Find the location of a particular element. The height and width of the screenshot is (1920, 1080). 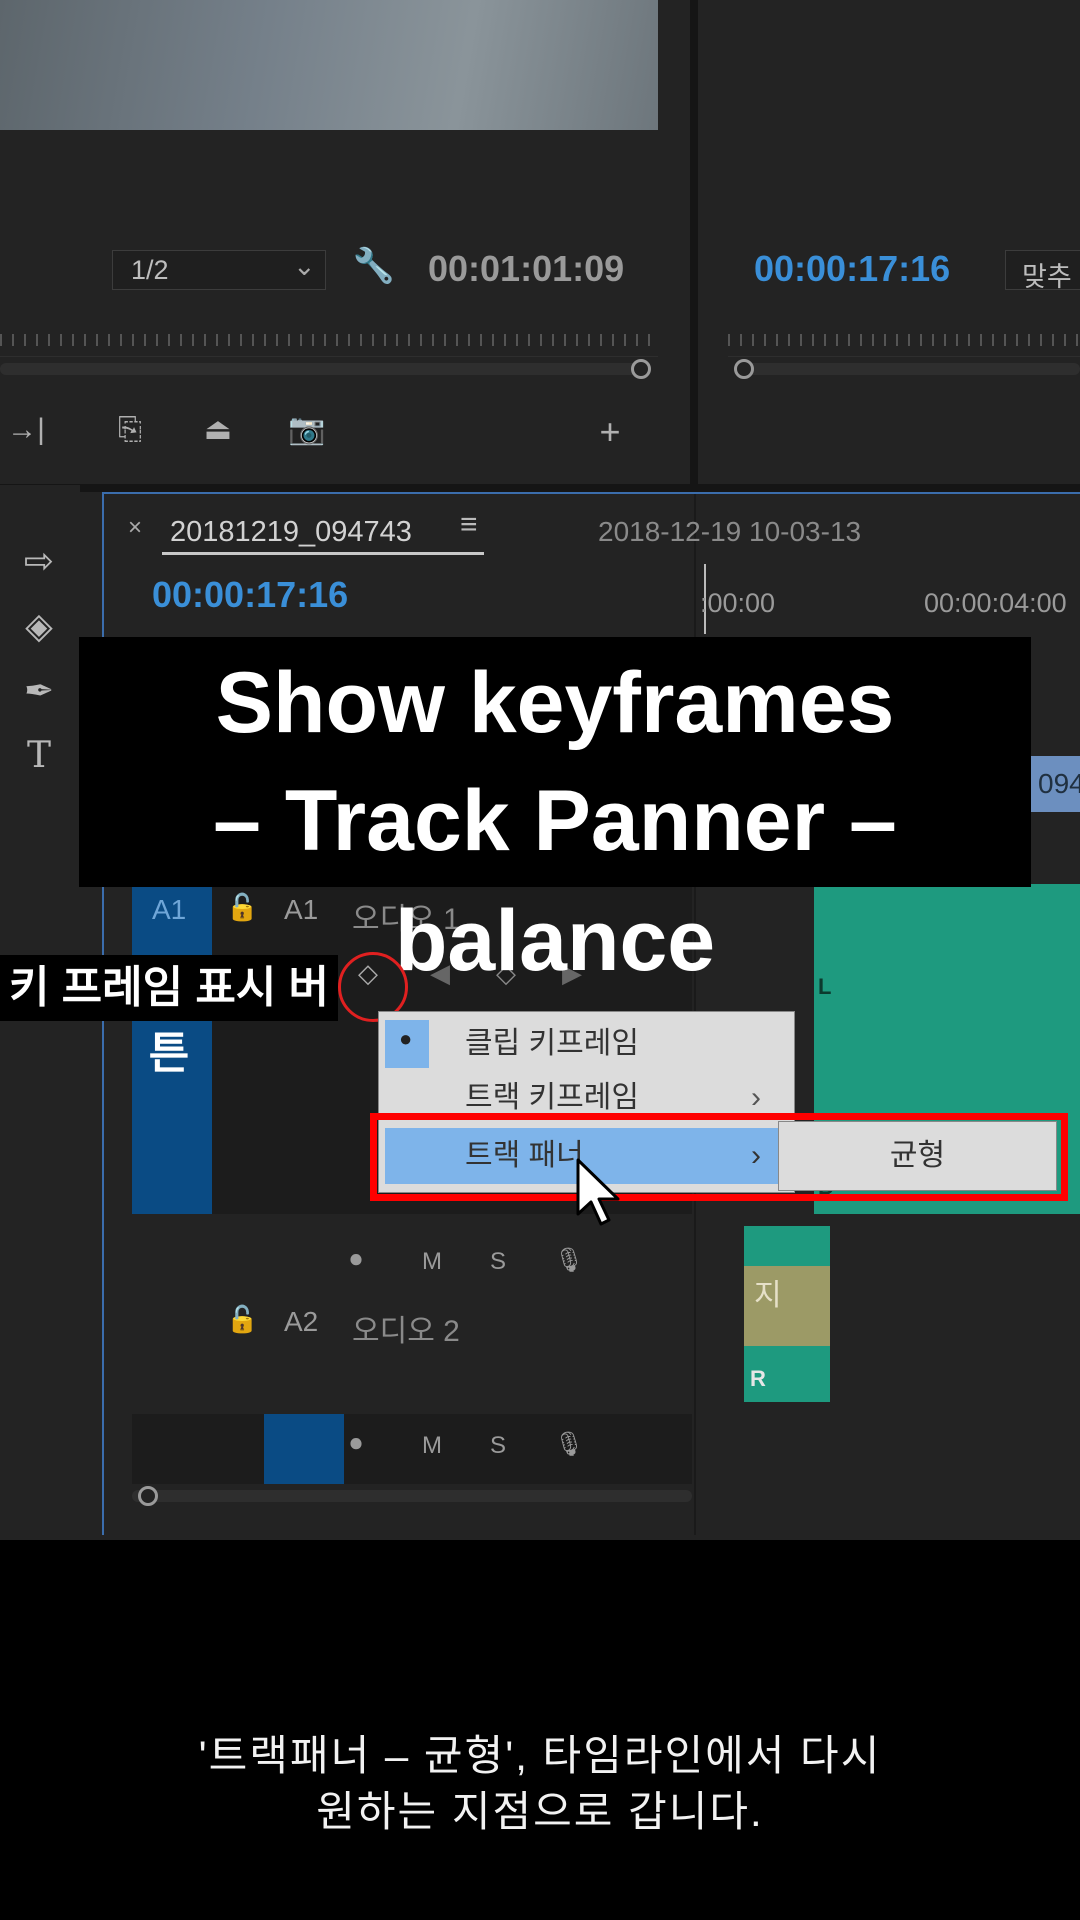

lift-icon: ⏏ is located at coordinates (218, 430).